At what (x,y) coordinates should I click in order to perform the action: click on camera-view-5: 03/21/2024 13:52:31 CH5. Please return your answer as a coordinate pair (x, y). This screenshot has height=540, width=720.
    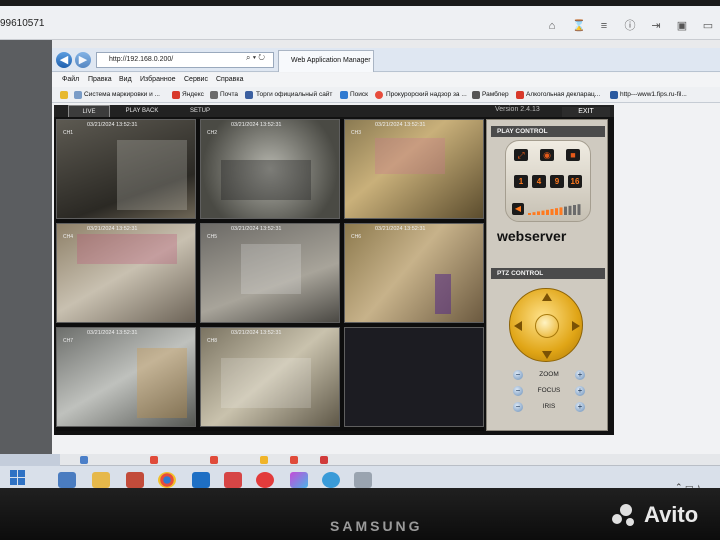
    Looking at the image, I should click on (270, 273).